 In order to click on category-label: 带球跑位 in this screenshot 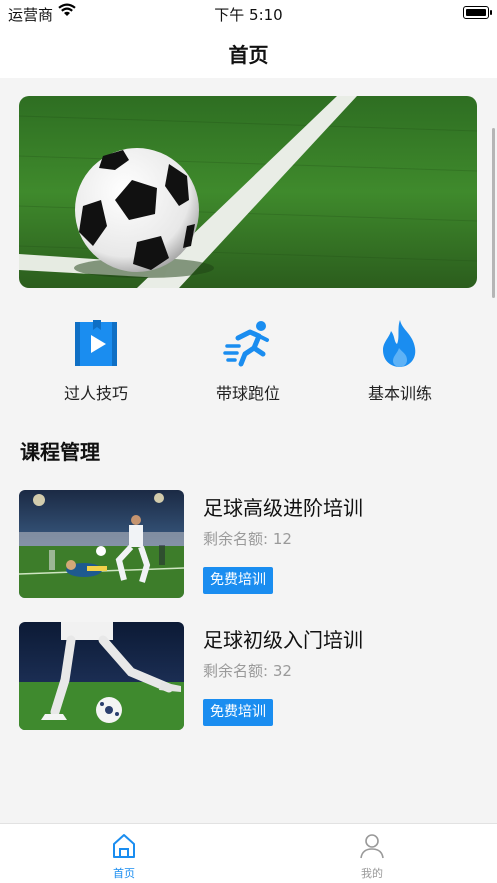, I will do `click(247, 393)`.